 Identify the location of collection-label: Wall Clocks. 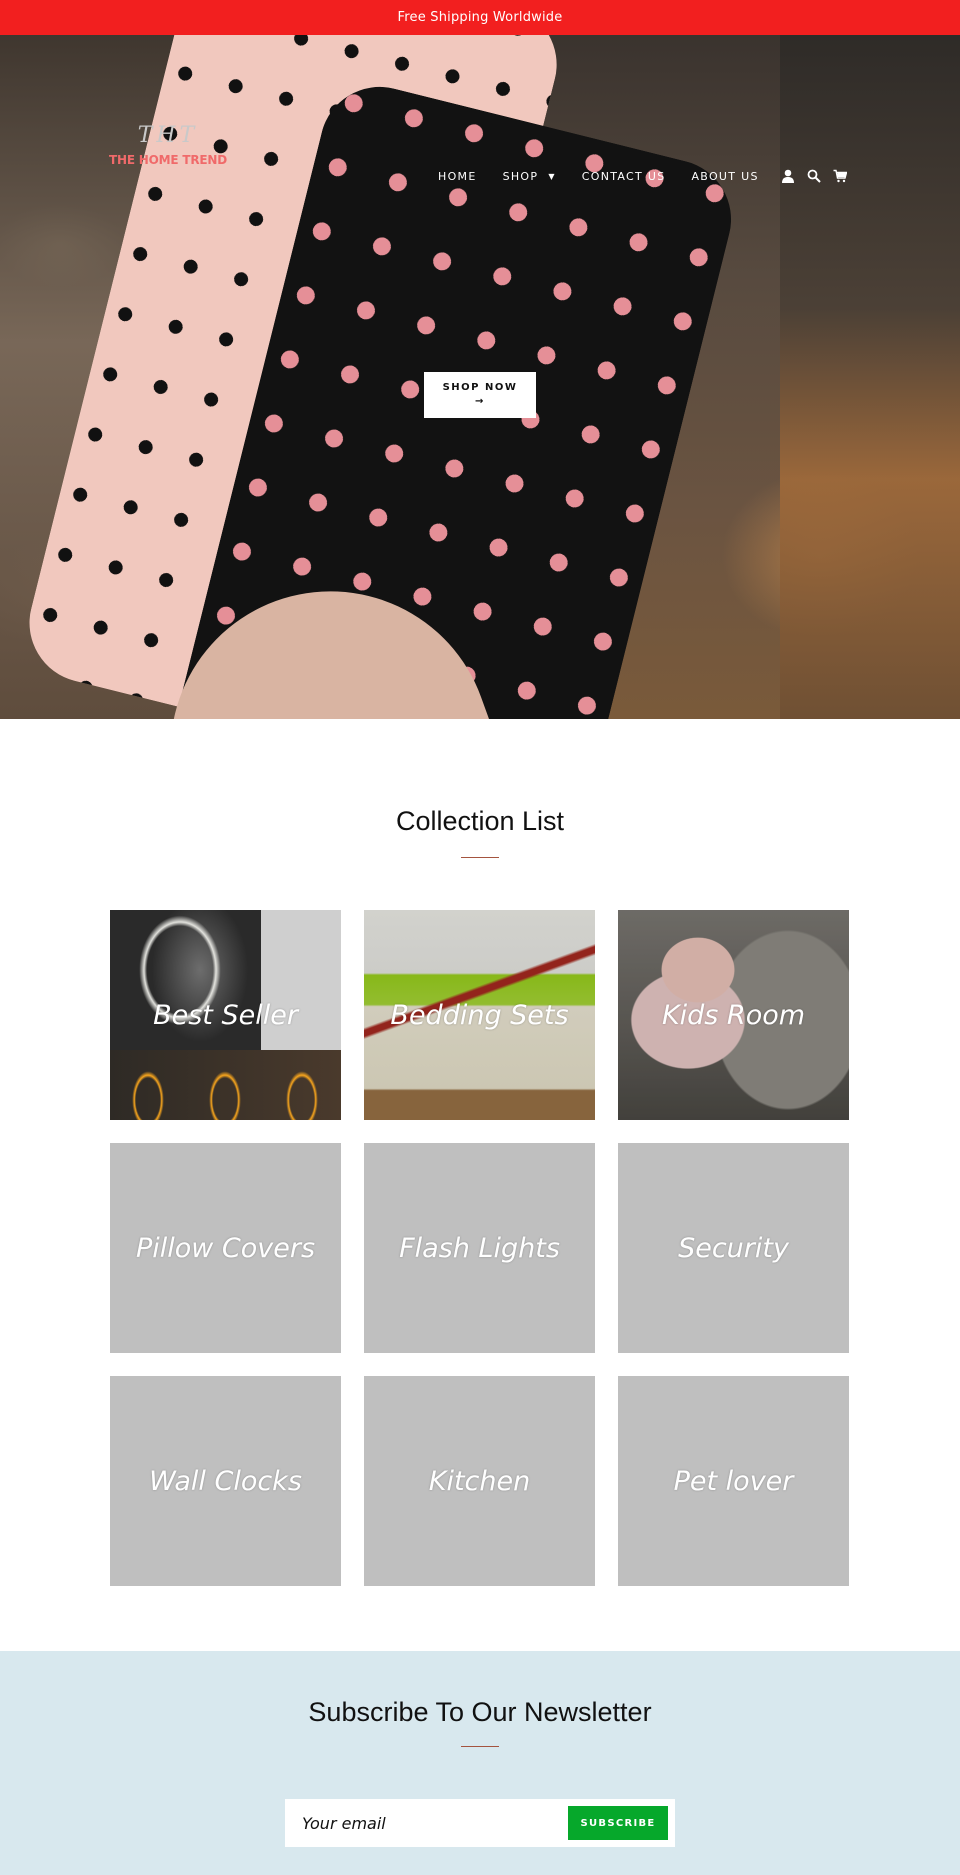
(225, 1481).